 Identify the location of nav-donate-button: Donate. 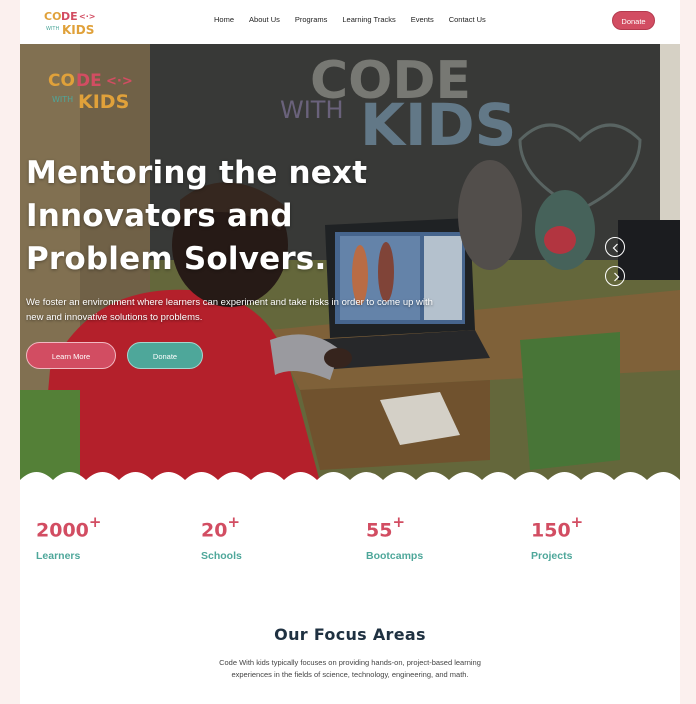
(633, 20).